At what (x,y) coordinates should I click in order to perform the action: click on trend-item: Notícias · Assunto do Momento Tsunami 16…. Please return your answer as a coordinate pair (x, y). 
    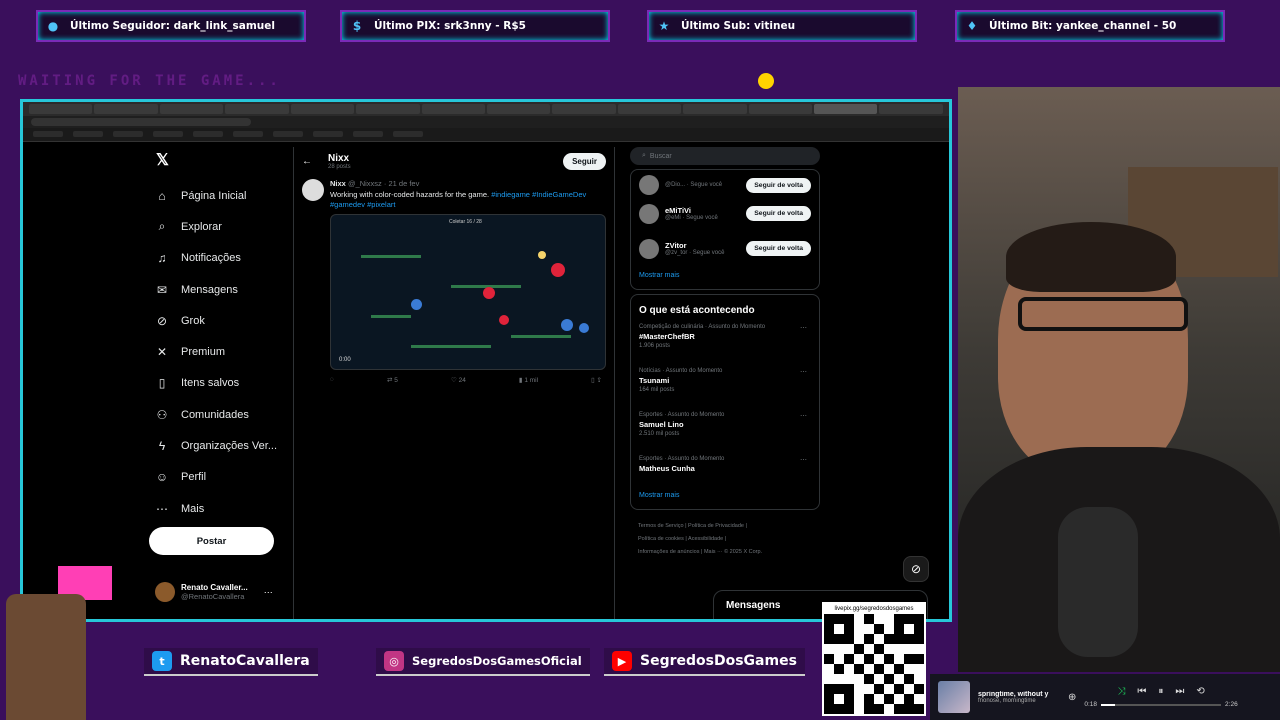
    Looking at the image, I should click on (725, 390).